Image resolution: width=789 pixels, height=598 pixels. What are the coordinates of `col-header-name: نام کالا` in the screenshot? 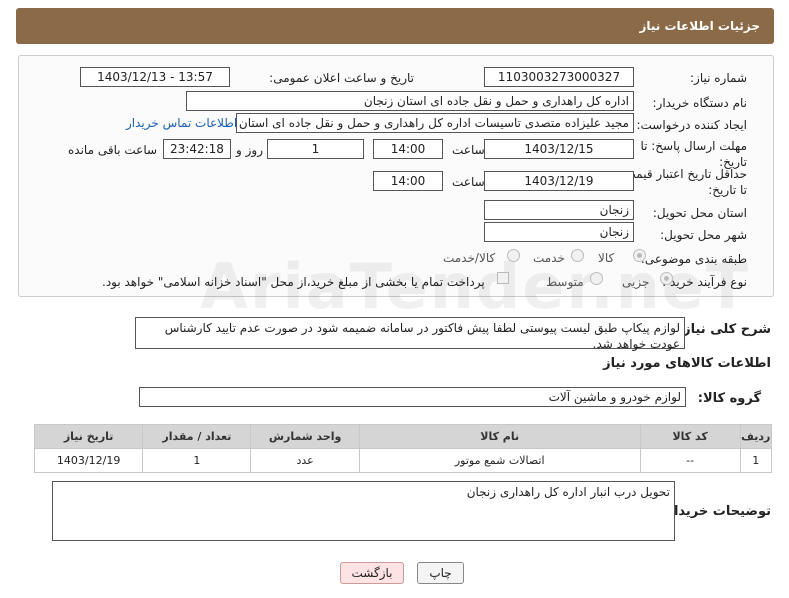 It's located at (499, 436).